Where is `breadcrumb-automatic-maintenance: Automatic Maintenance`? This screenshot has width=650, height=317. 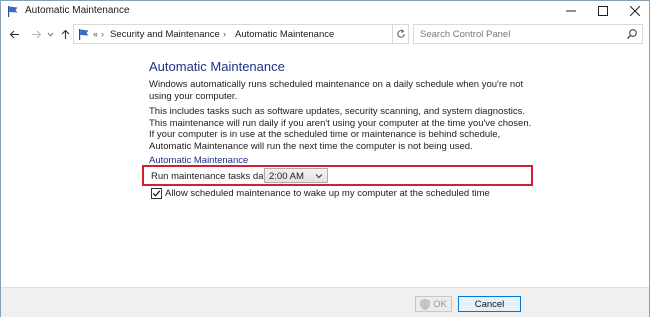
breadcrumb-automatic-maintenance: Automatic Maintenance is located at coordinates (284, 34).